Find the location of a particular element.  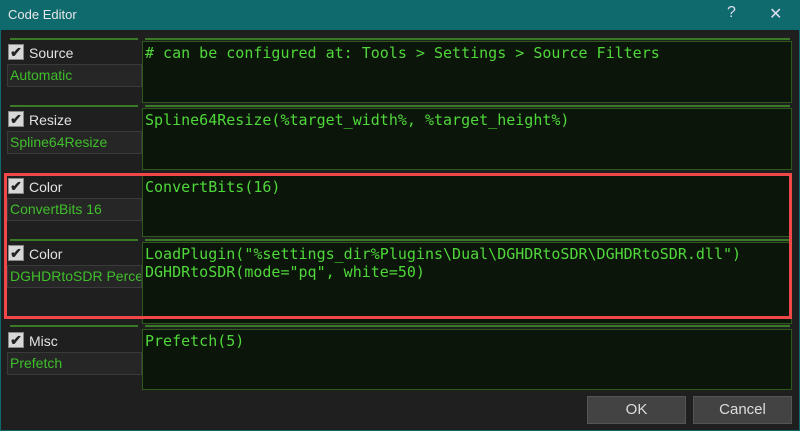

code-editor-color: ConvertBits(16) is located at coordinates (467, 206).